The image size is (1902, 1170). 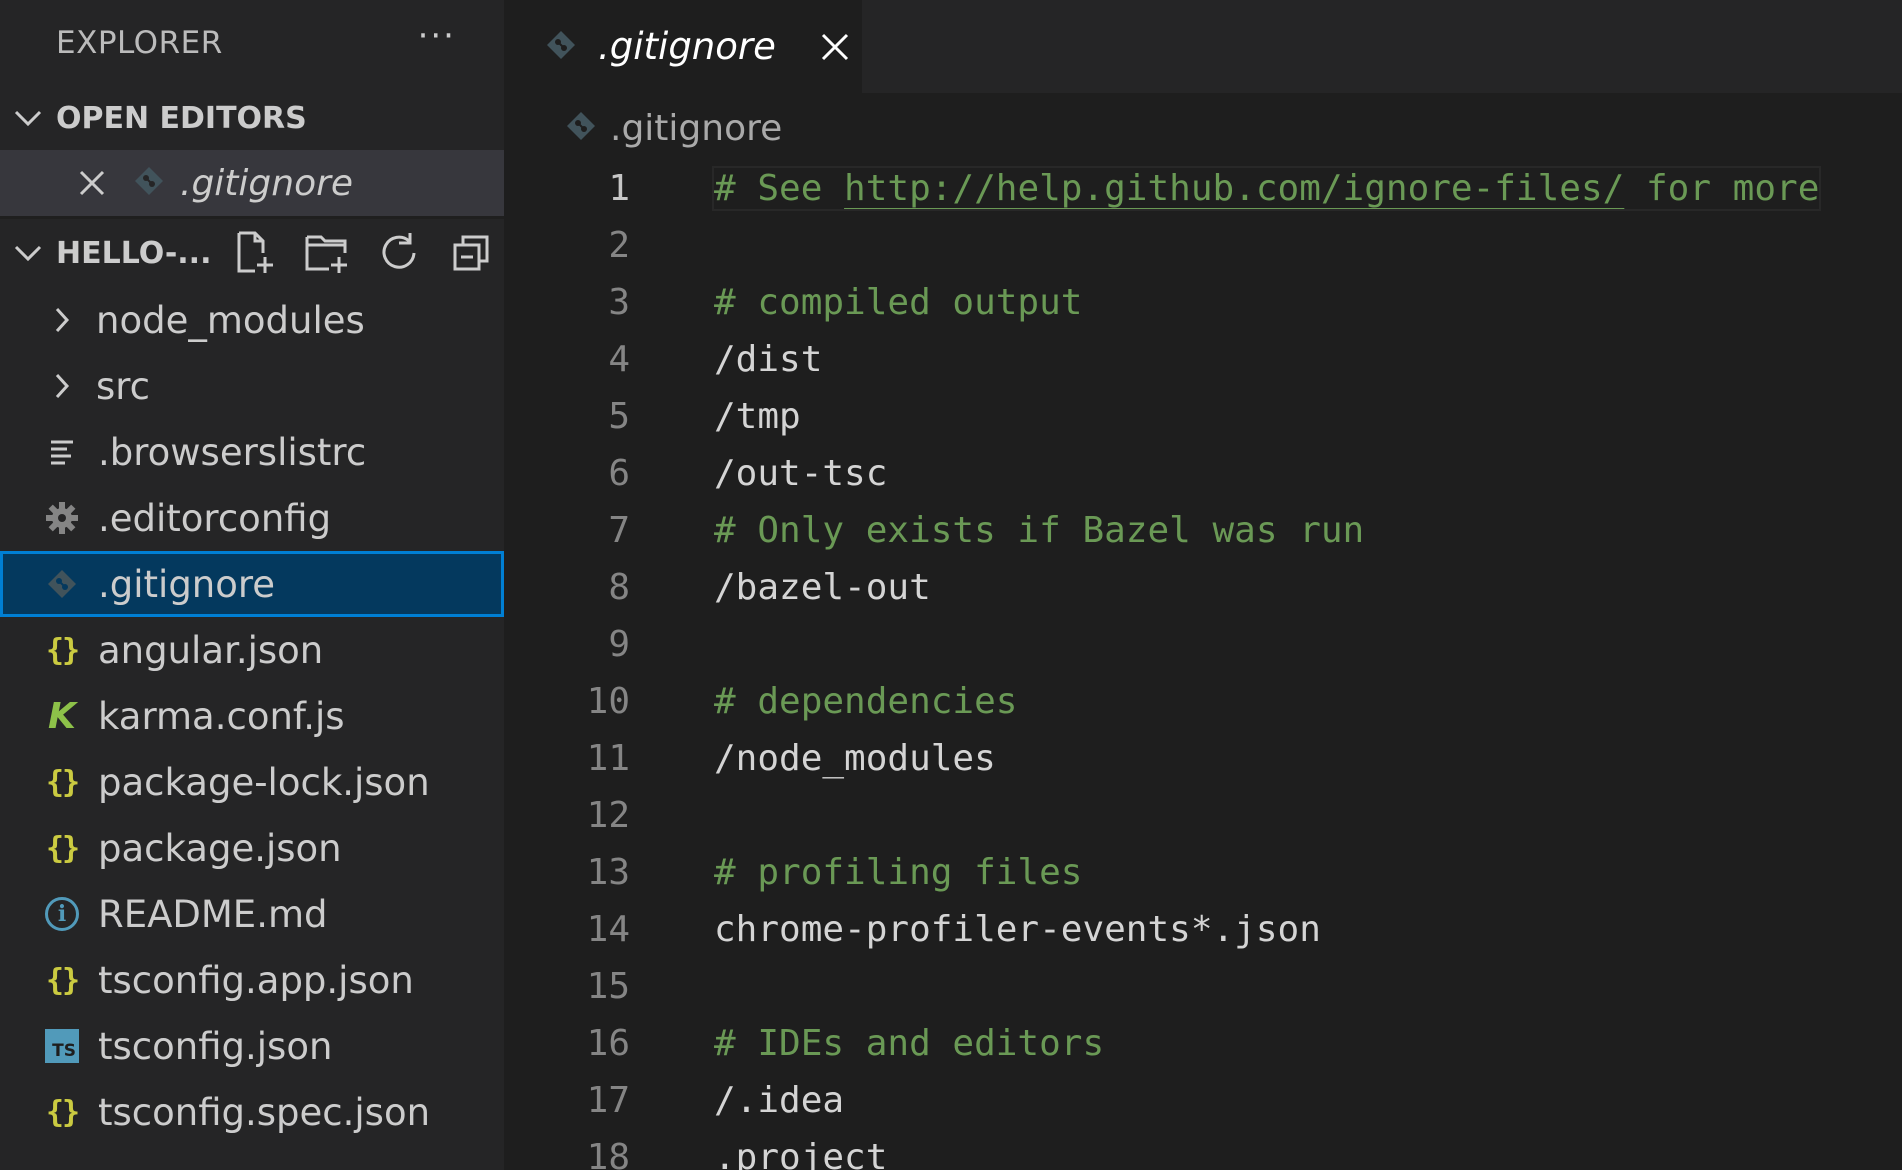 I want to click on info-icon: i, so click(x=62, y=914).